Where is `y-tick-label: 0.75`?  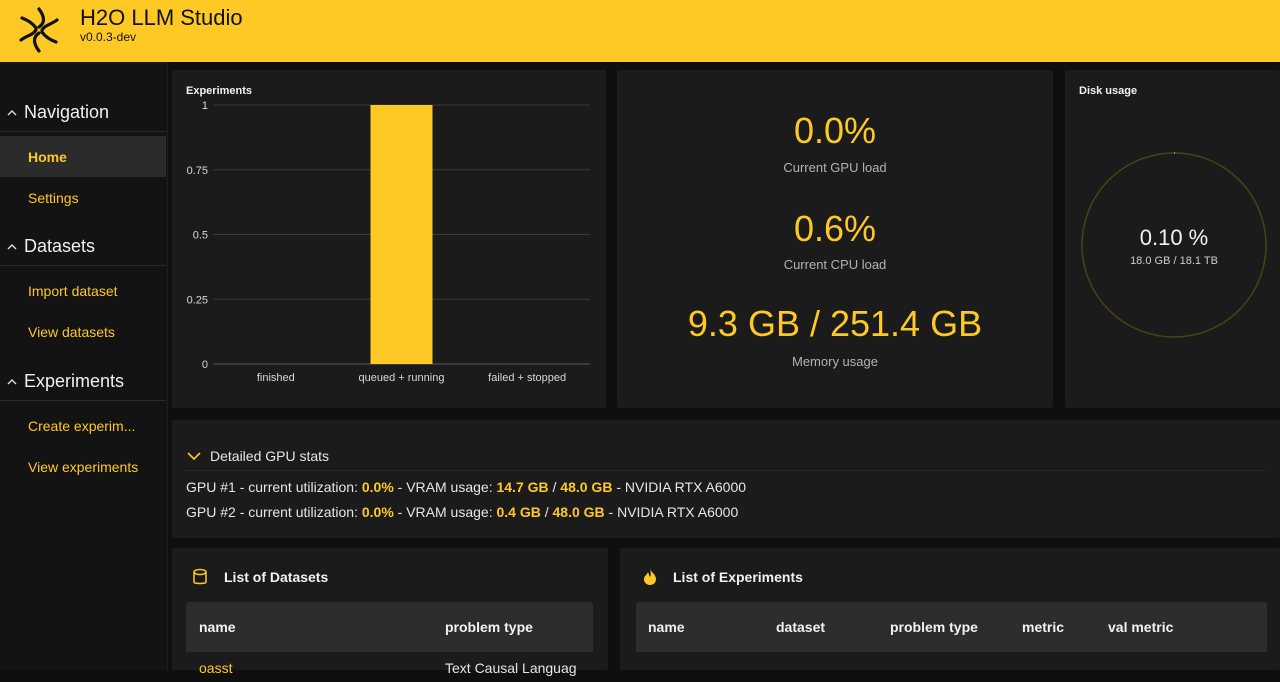
y-tick-label: 0.75 is located at coordinates (197, 171).